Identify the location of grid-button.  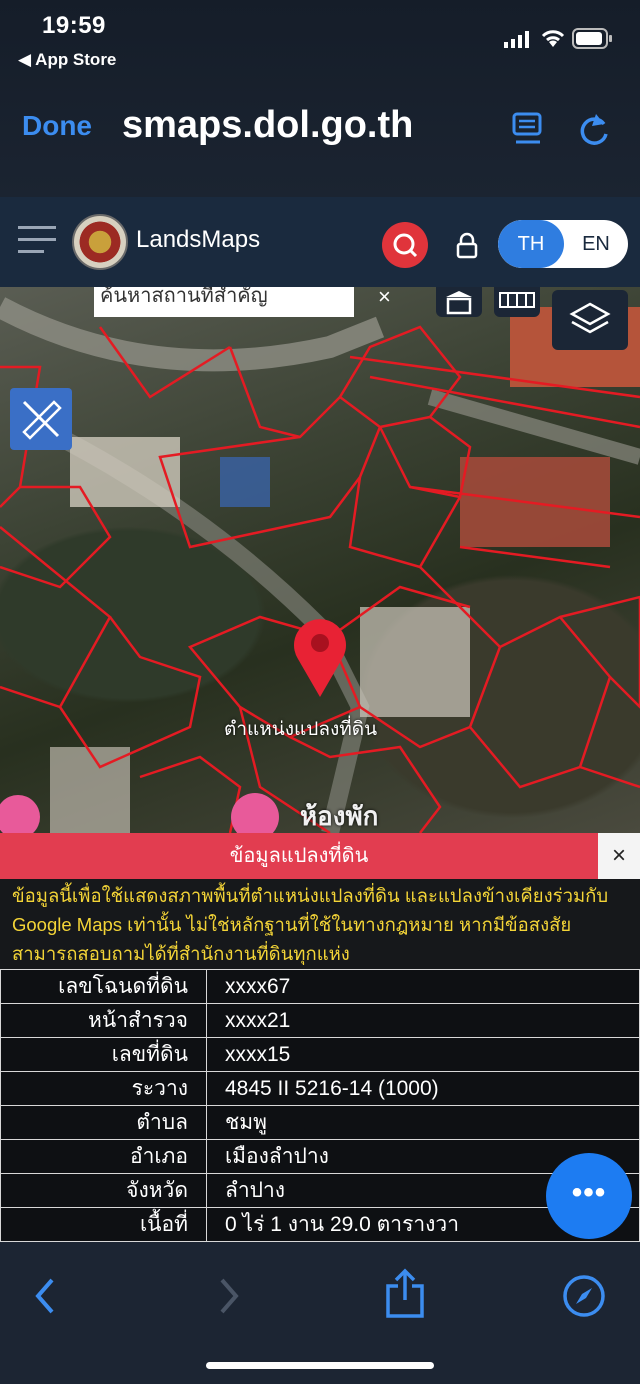
(517, 302).